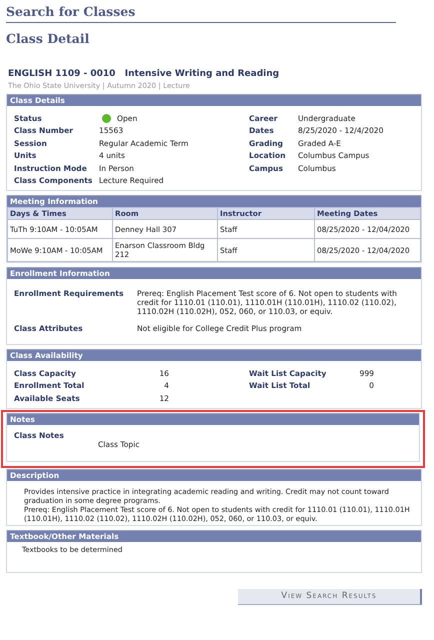 This screenshot has height=640, width=434. What do you see at coordinates (144, 74) in the screenshot?
I see `course-title: ENGLISH 1109 - 0010 Intensive Writing and Reading` at bounding box center [144, 74].